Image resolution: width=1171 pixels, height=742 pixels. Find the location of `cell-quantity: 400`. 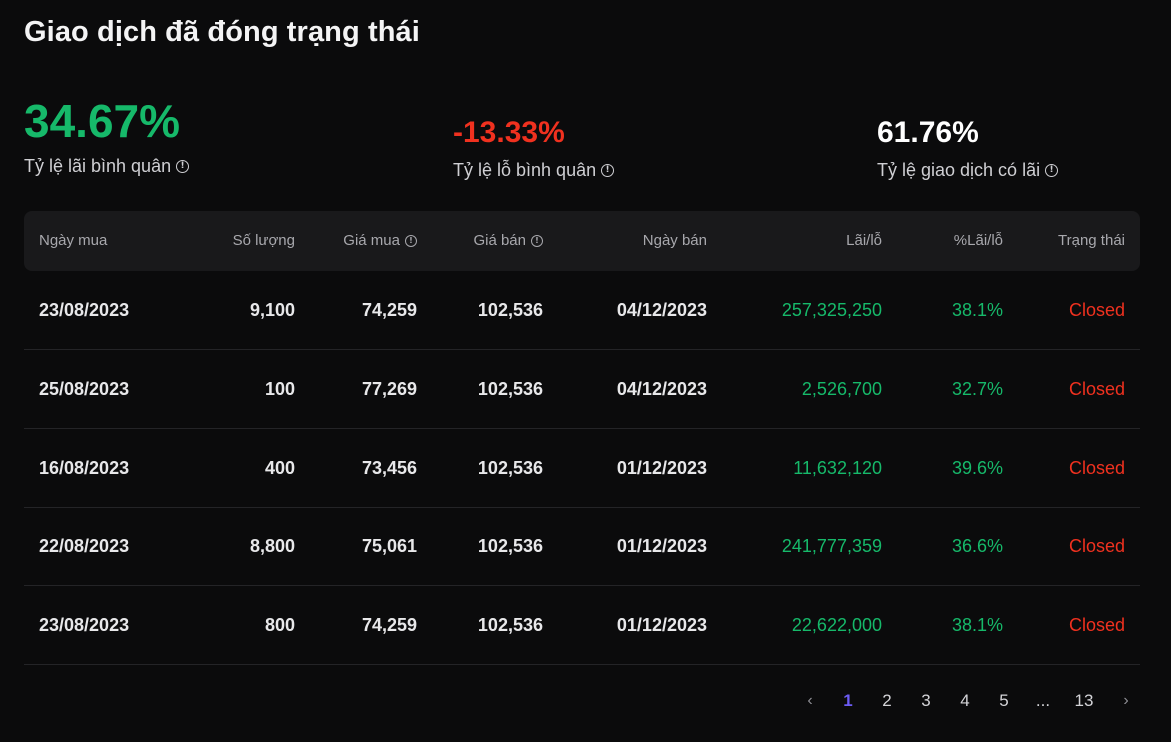

cell-quantity: 400 is located at coordinates (279, 468).